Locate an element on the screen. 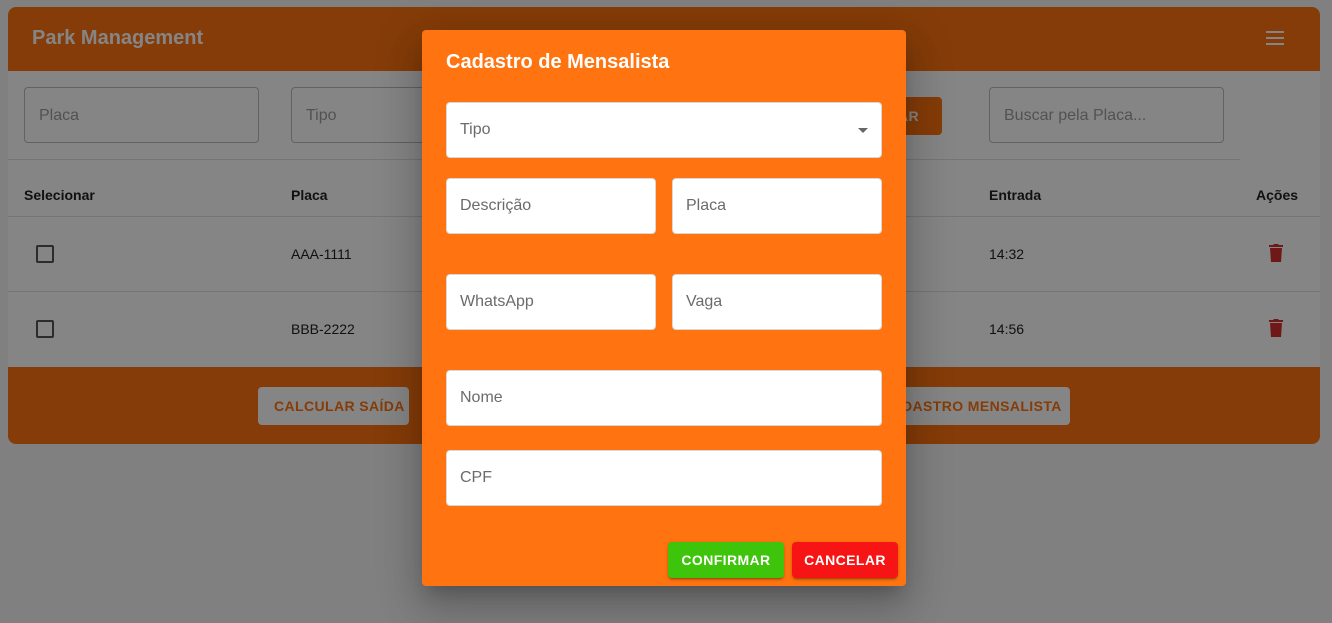 The height and width of the screenshot is (623, 1332). cpf-input: CPF is located at coordinates (664, 478).